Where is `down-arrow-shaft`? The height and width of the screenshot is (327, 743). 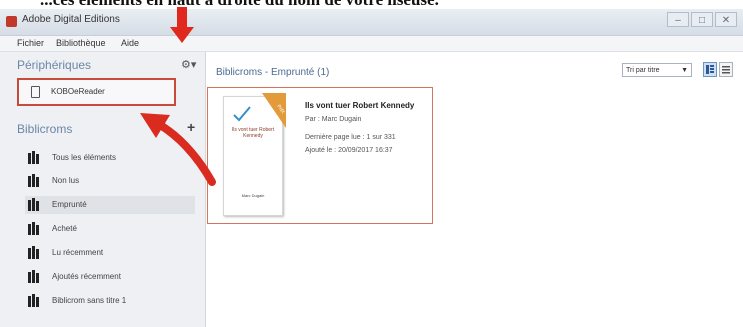 down-arrow-shaft is located at coordinates (182, 18).